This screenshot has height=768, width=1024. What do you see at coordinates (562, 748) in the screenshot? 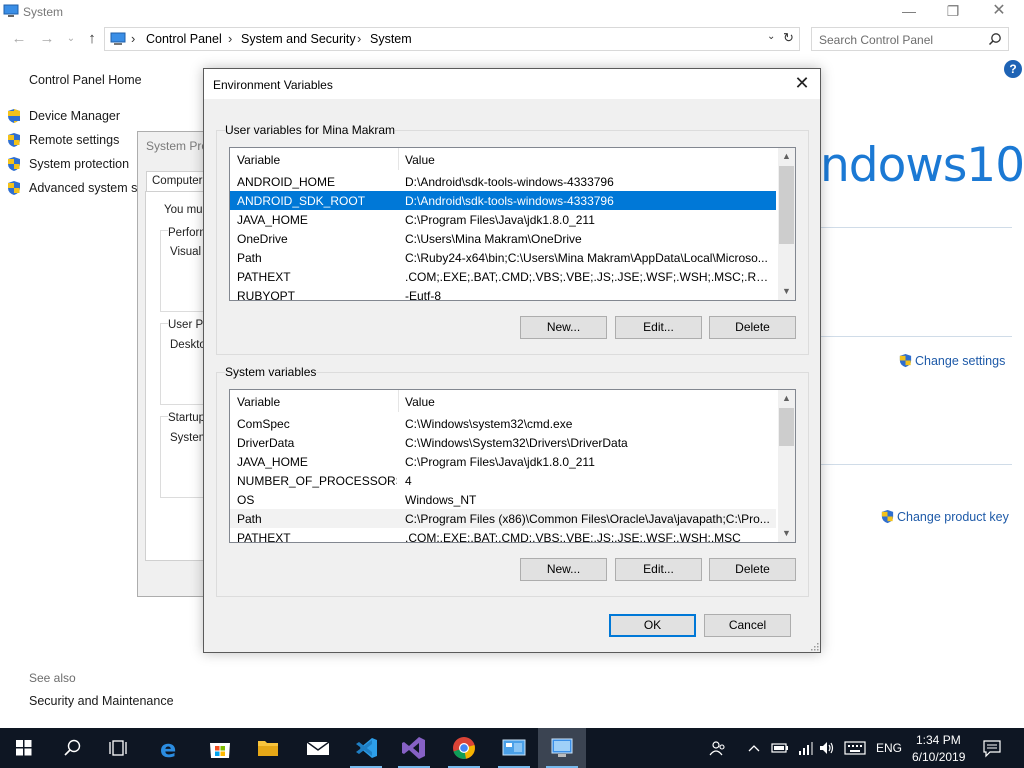
I see `system-properties-taskbar-button` at bounding box center [562, 748].